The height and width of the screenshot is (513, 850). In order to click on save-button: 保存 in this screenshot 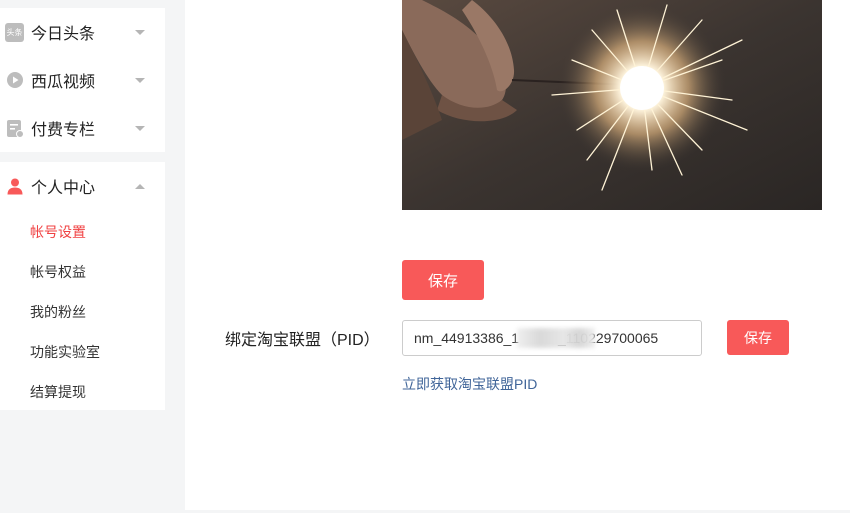, I will do `click(443, 280)`.